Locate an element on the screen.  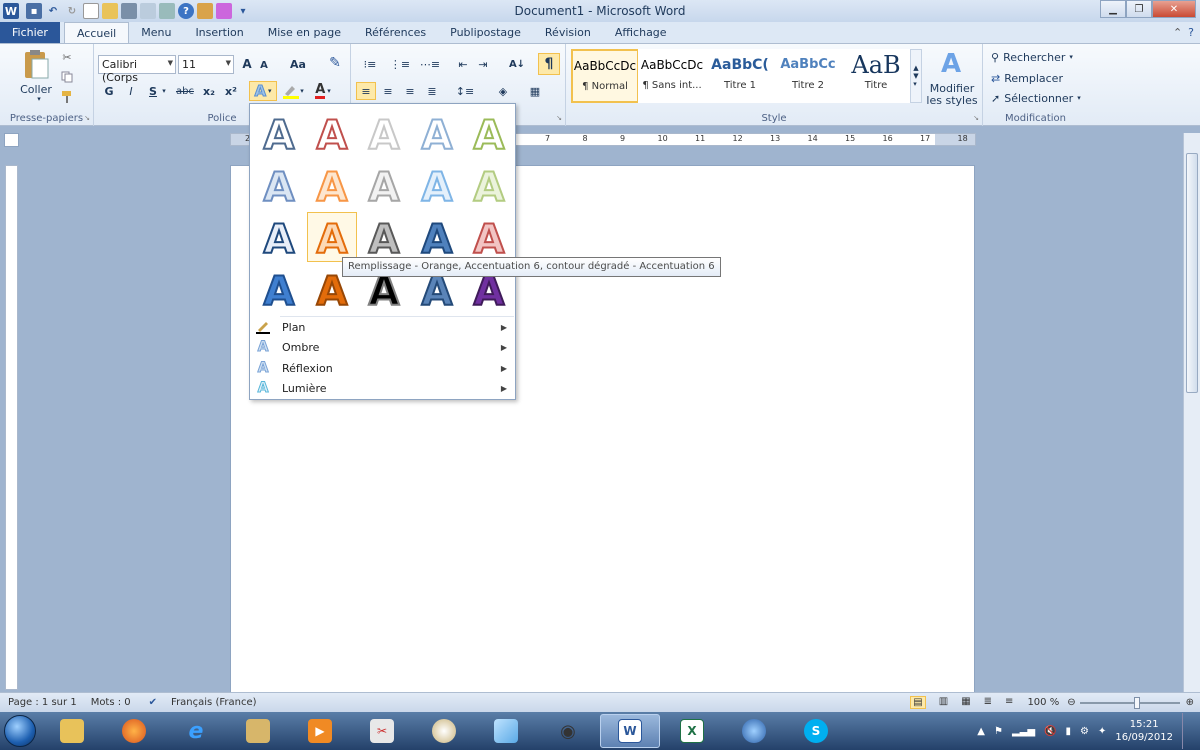
picture-icon is located at coordinates (205, 11).